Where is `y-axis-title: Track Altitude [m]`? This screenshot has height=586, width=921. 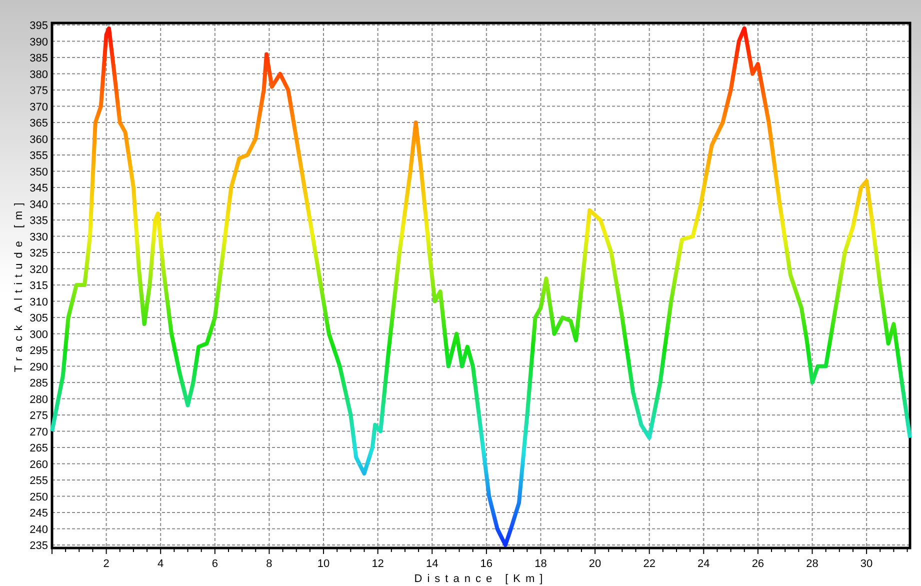 y-axis-title: Track Altitude [m] is located at coordinates (19, 285).